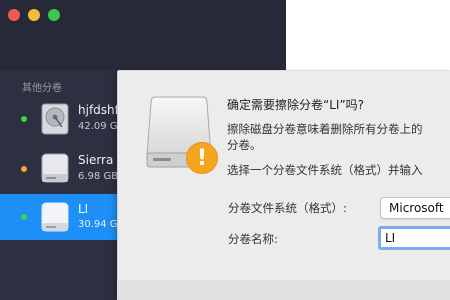 This screenshot has width=450, height=300. What do you see at coordinates (98, 176) in the screenshot?
I see `disk-size: 6.98 GB` at bounding box center [98, 176].